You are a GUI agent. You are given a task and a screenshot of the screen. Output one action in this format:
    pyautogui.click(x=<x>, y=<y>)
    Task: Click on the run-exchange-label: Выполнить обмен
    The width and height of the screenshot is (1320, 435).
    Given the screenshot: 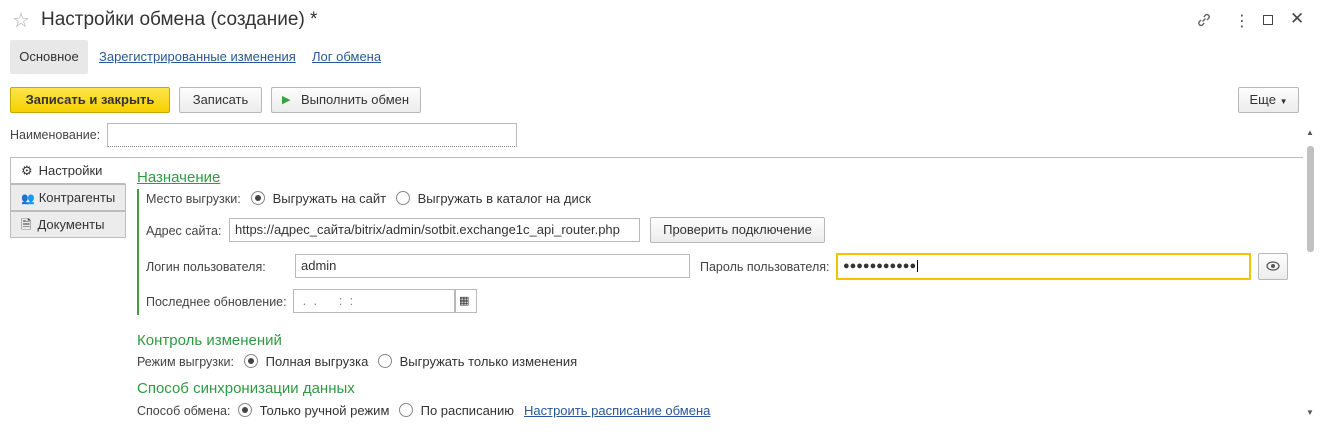 What is the action you would take?
    pyautogui.click(x=355, y=99)
    